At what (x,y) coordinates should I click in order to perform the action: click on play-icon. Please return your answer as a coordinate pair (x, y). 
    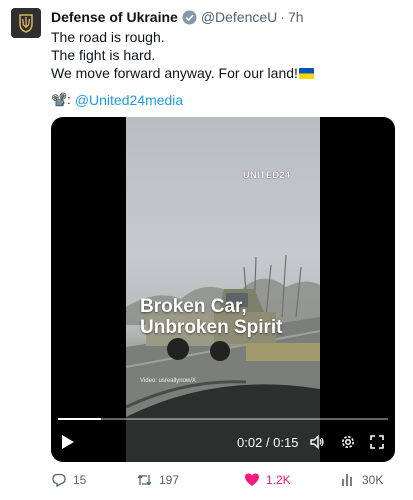
    Looking at the image, I should click on (68, 442).